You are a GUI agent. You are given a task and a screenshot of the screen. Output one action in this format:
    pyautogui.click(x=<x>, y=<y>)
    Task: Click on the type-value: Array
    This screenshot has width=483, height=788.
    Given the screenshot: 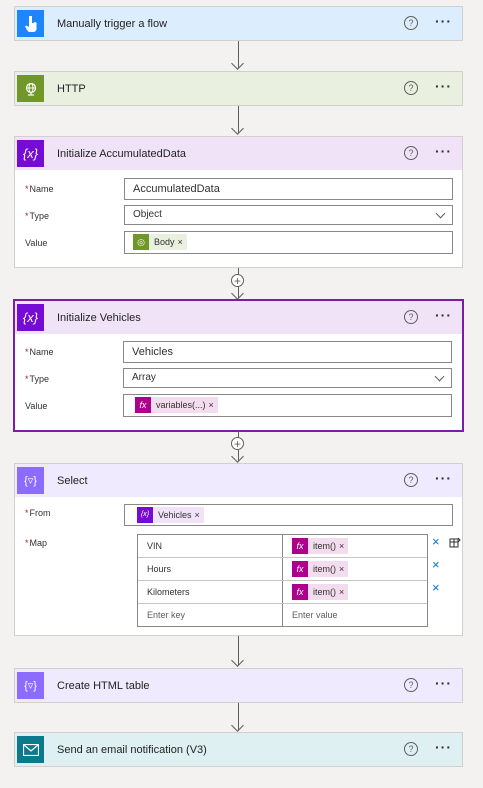 What is the action you would take?
    pyautogui.click(x=144, y=377)
    